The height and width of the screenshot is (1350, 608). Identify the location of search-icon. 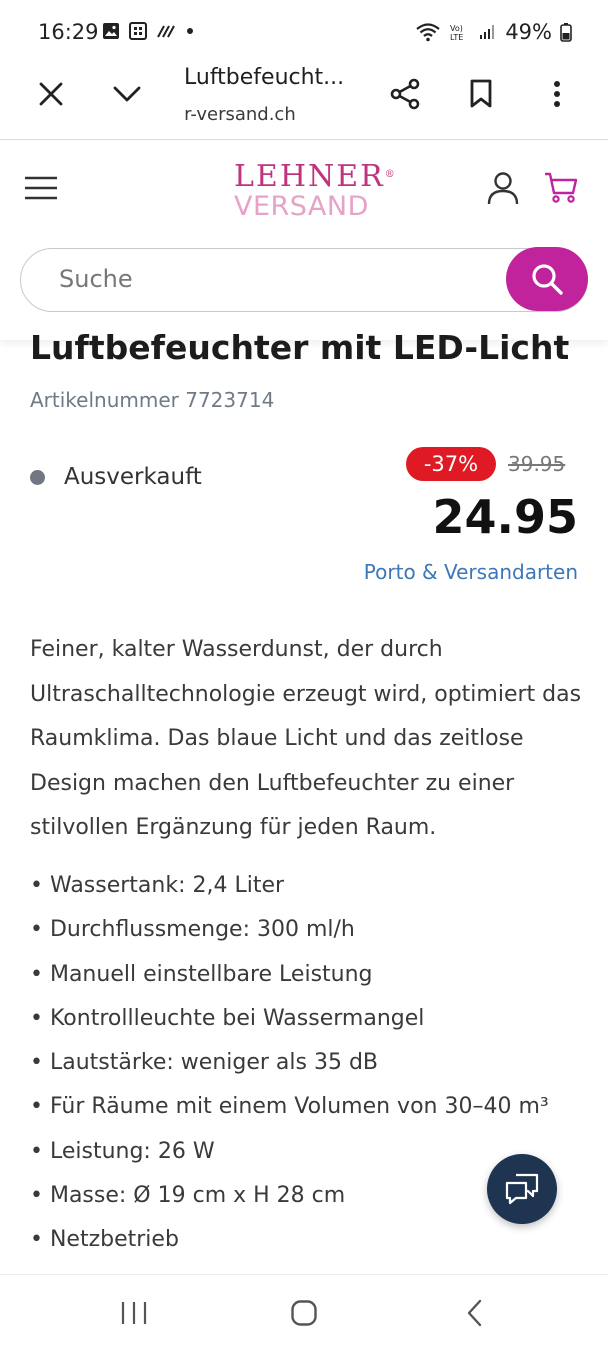
(547, 279).